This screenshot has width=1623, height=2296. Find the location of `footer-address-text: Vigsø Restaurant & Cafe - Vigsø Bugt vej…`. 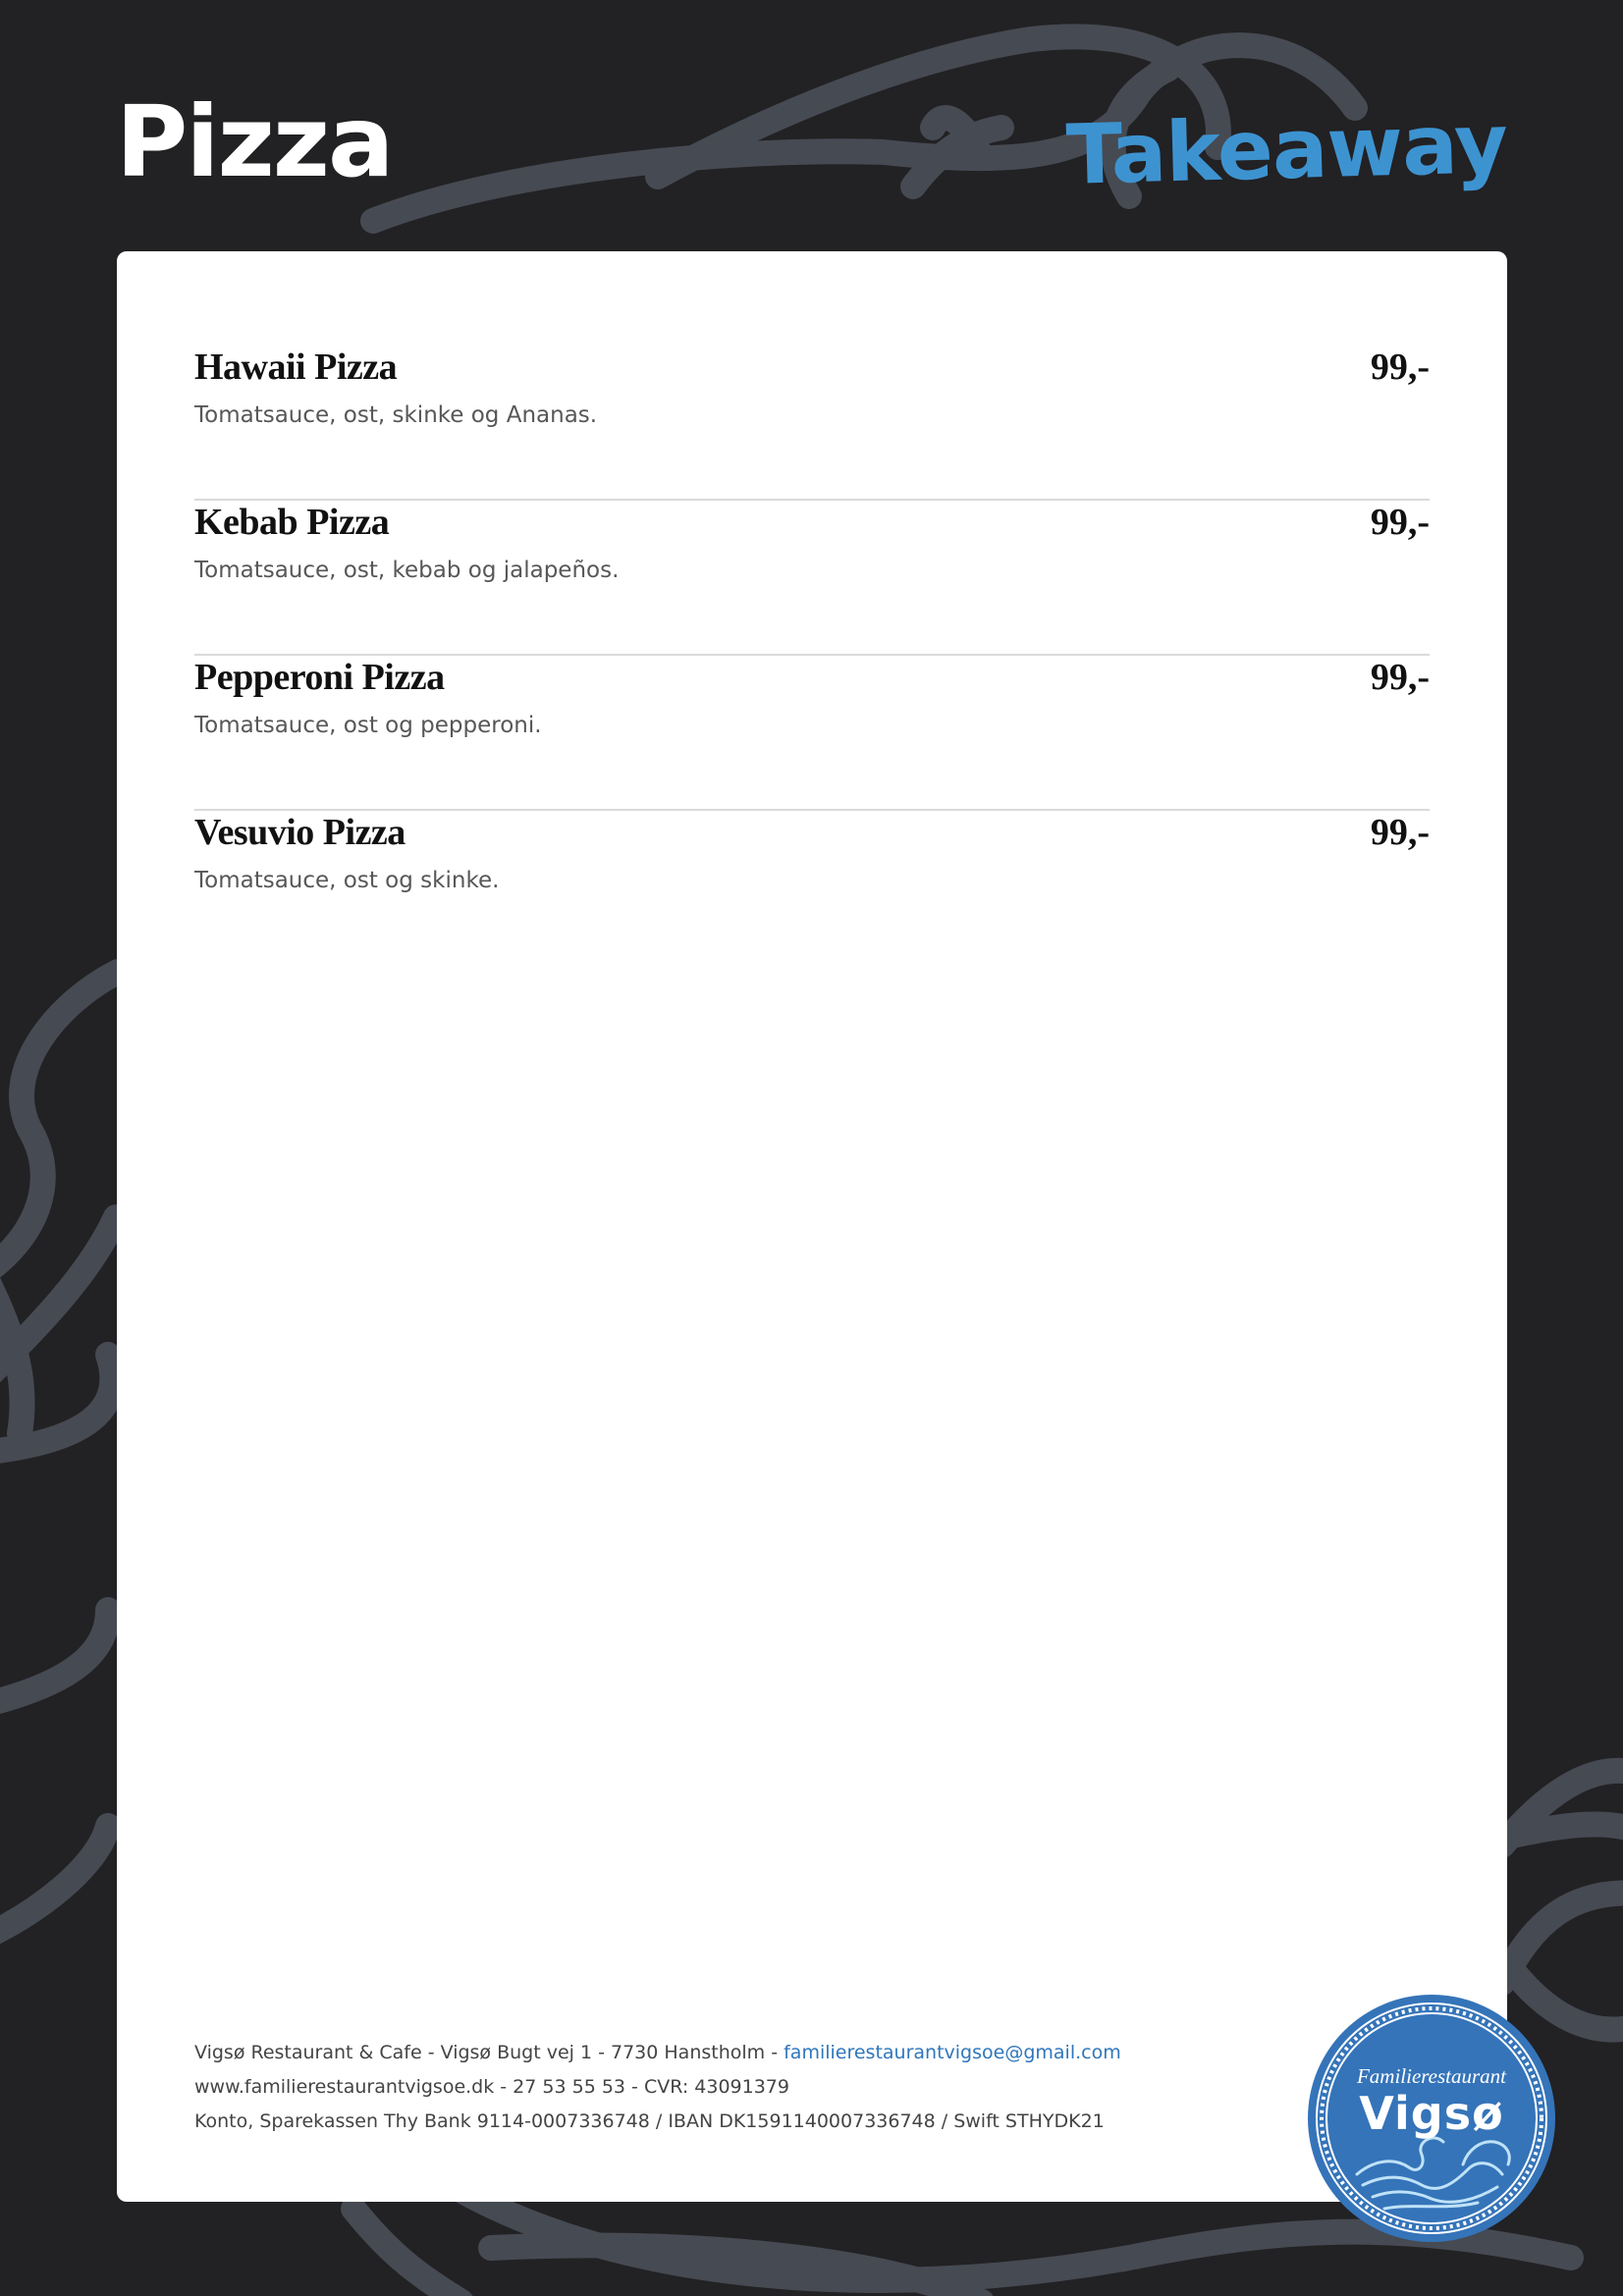

footer-address-text: Vigsø Restaurant & Cafe - Vigsø Bugt vej… is located at coordinates (489, 2052).